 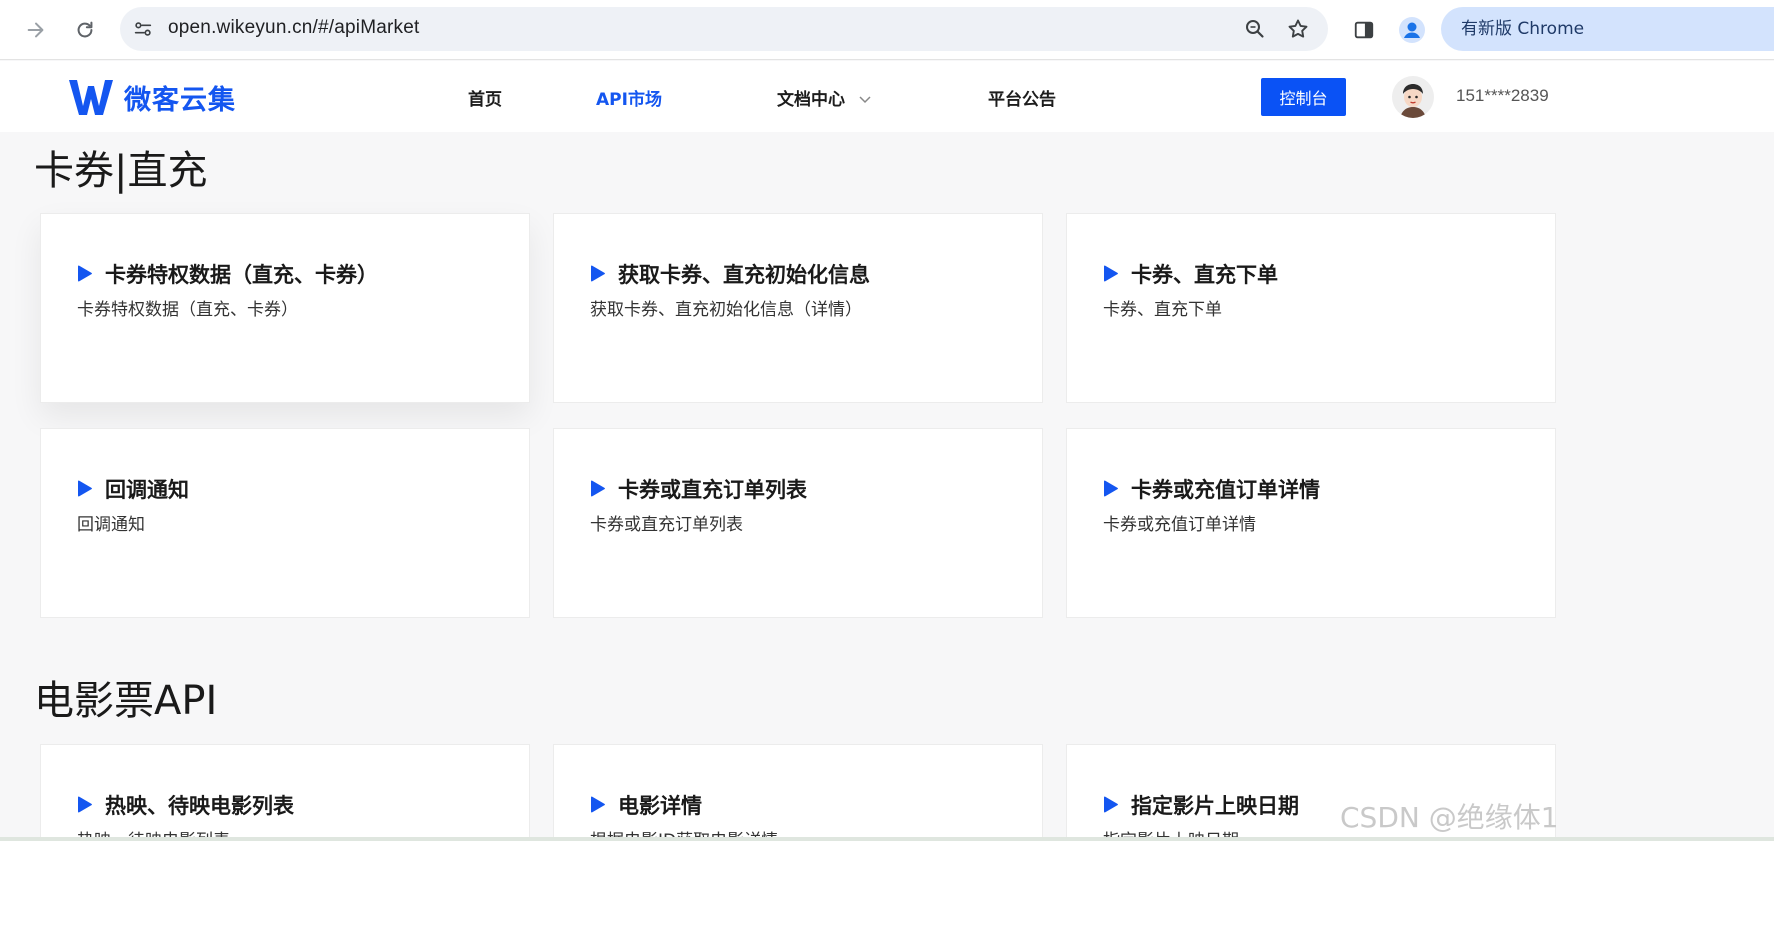 I want to click on api-card: 卡券或充值订单详情 卡券或充值订单详情, so click(x=1311, y=523).